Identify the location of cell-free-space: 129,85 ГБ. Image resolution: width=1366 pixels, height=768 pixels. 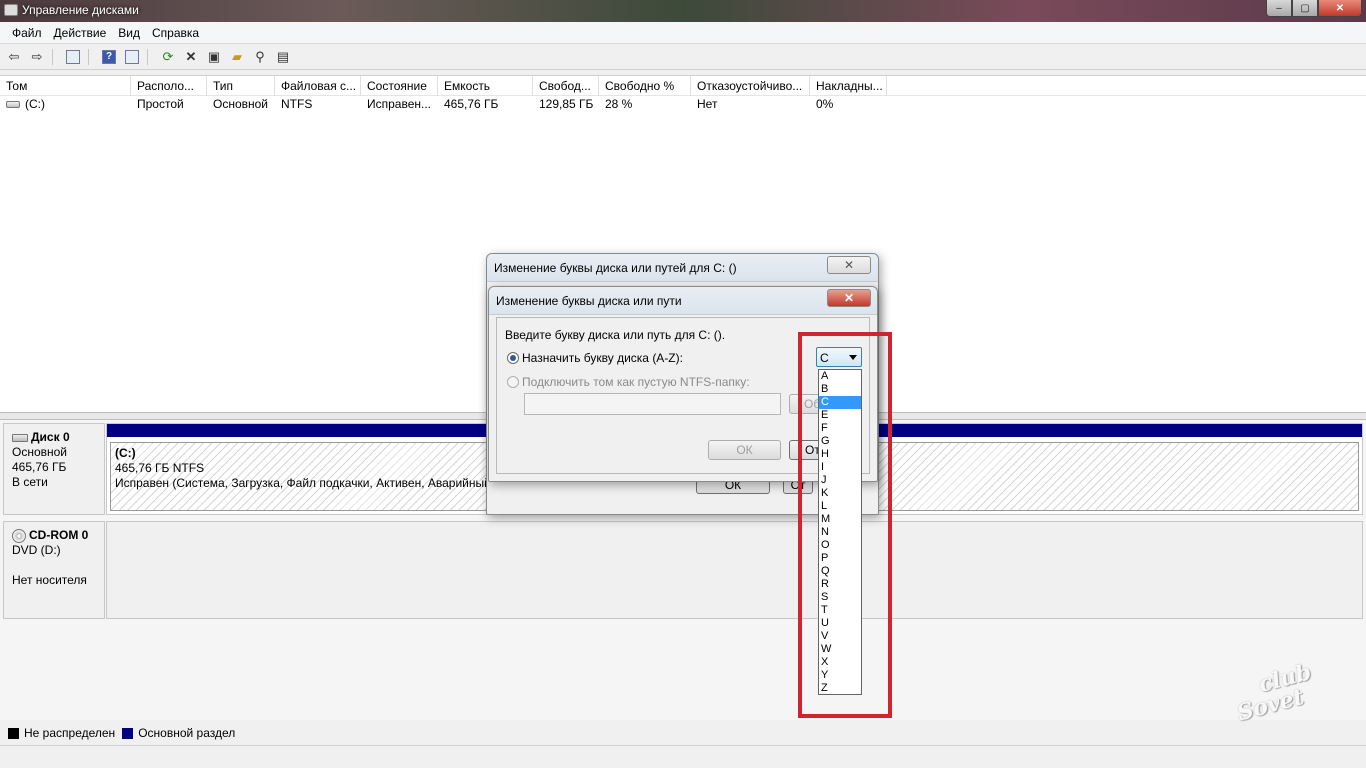
(566, 104).